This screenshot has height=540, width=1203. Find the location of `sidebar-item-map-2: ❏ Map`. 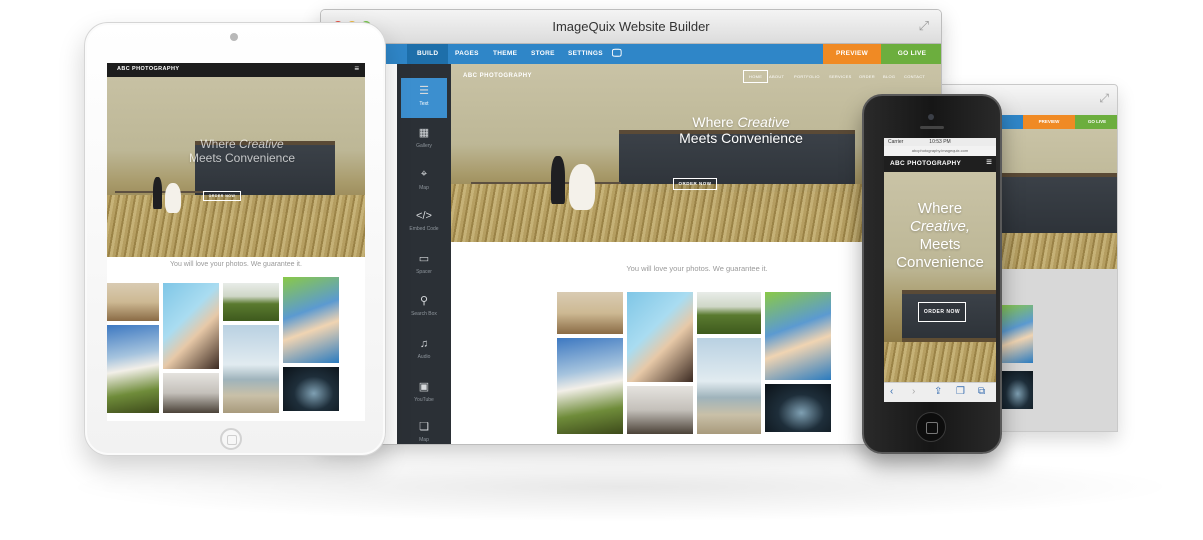

sidebar-item-map-2: ❏ Map is located at coordinates (424, 429).